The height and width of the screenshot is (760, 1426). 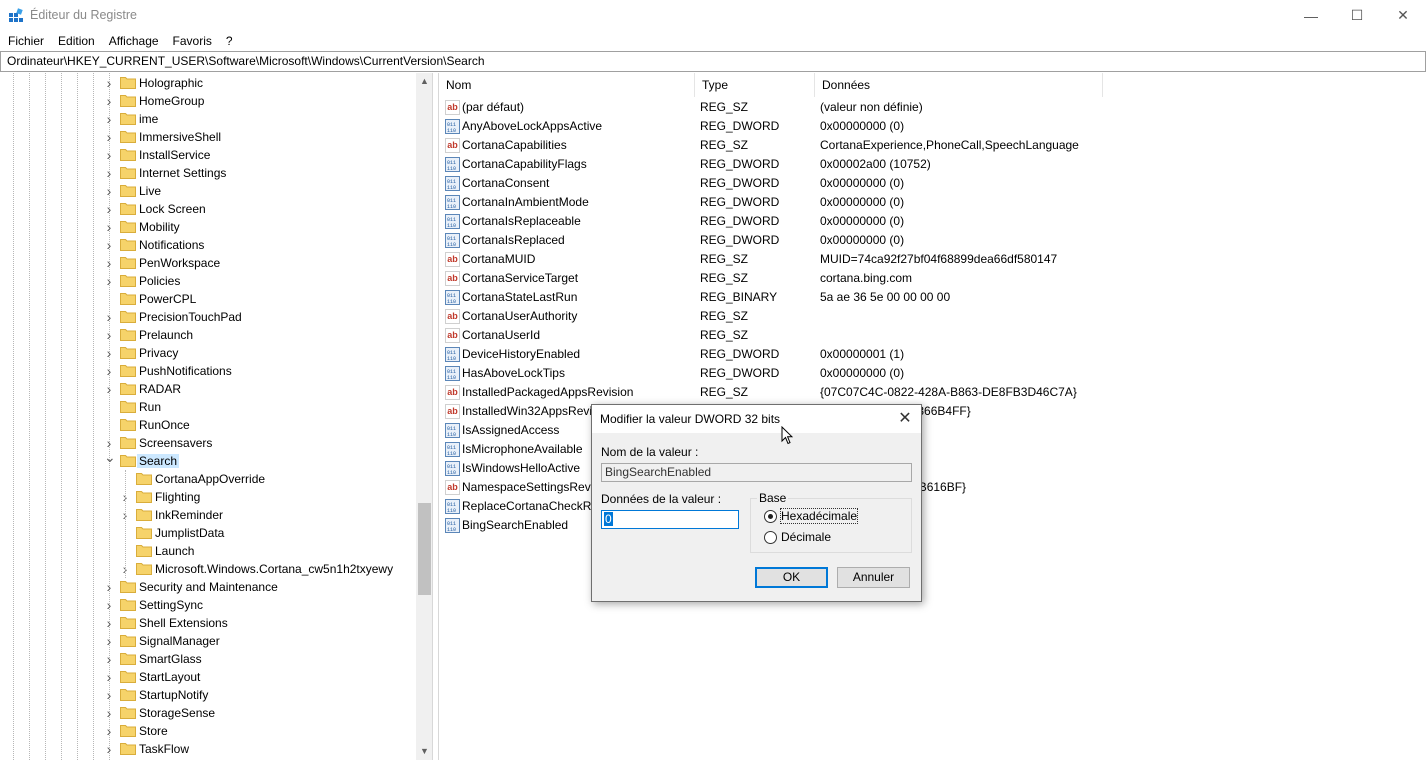 I want to click on menu-affichage: Affichage, so click(x=134, y=41).